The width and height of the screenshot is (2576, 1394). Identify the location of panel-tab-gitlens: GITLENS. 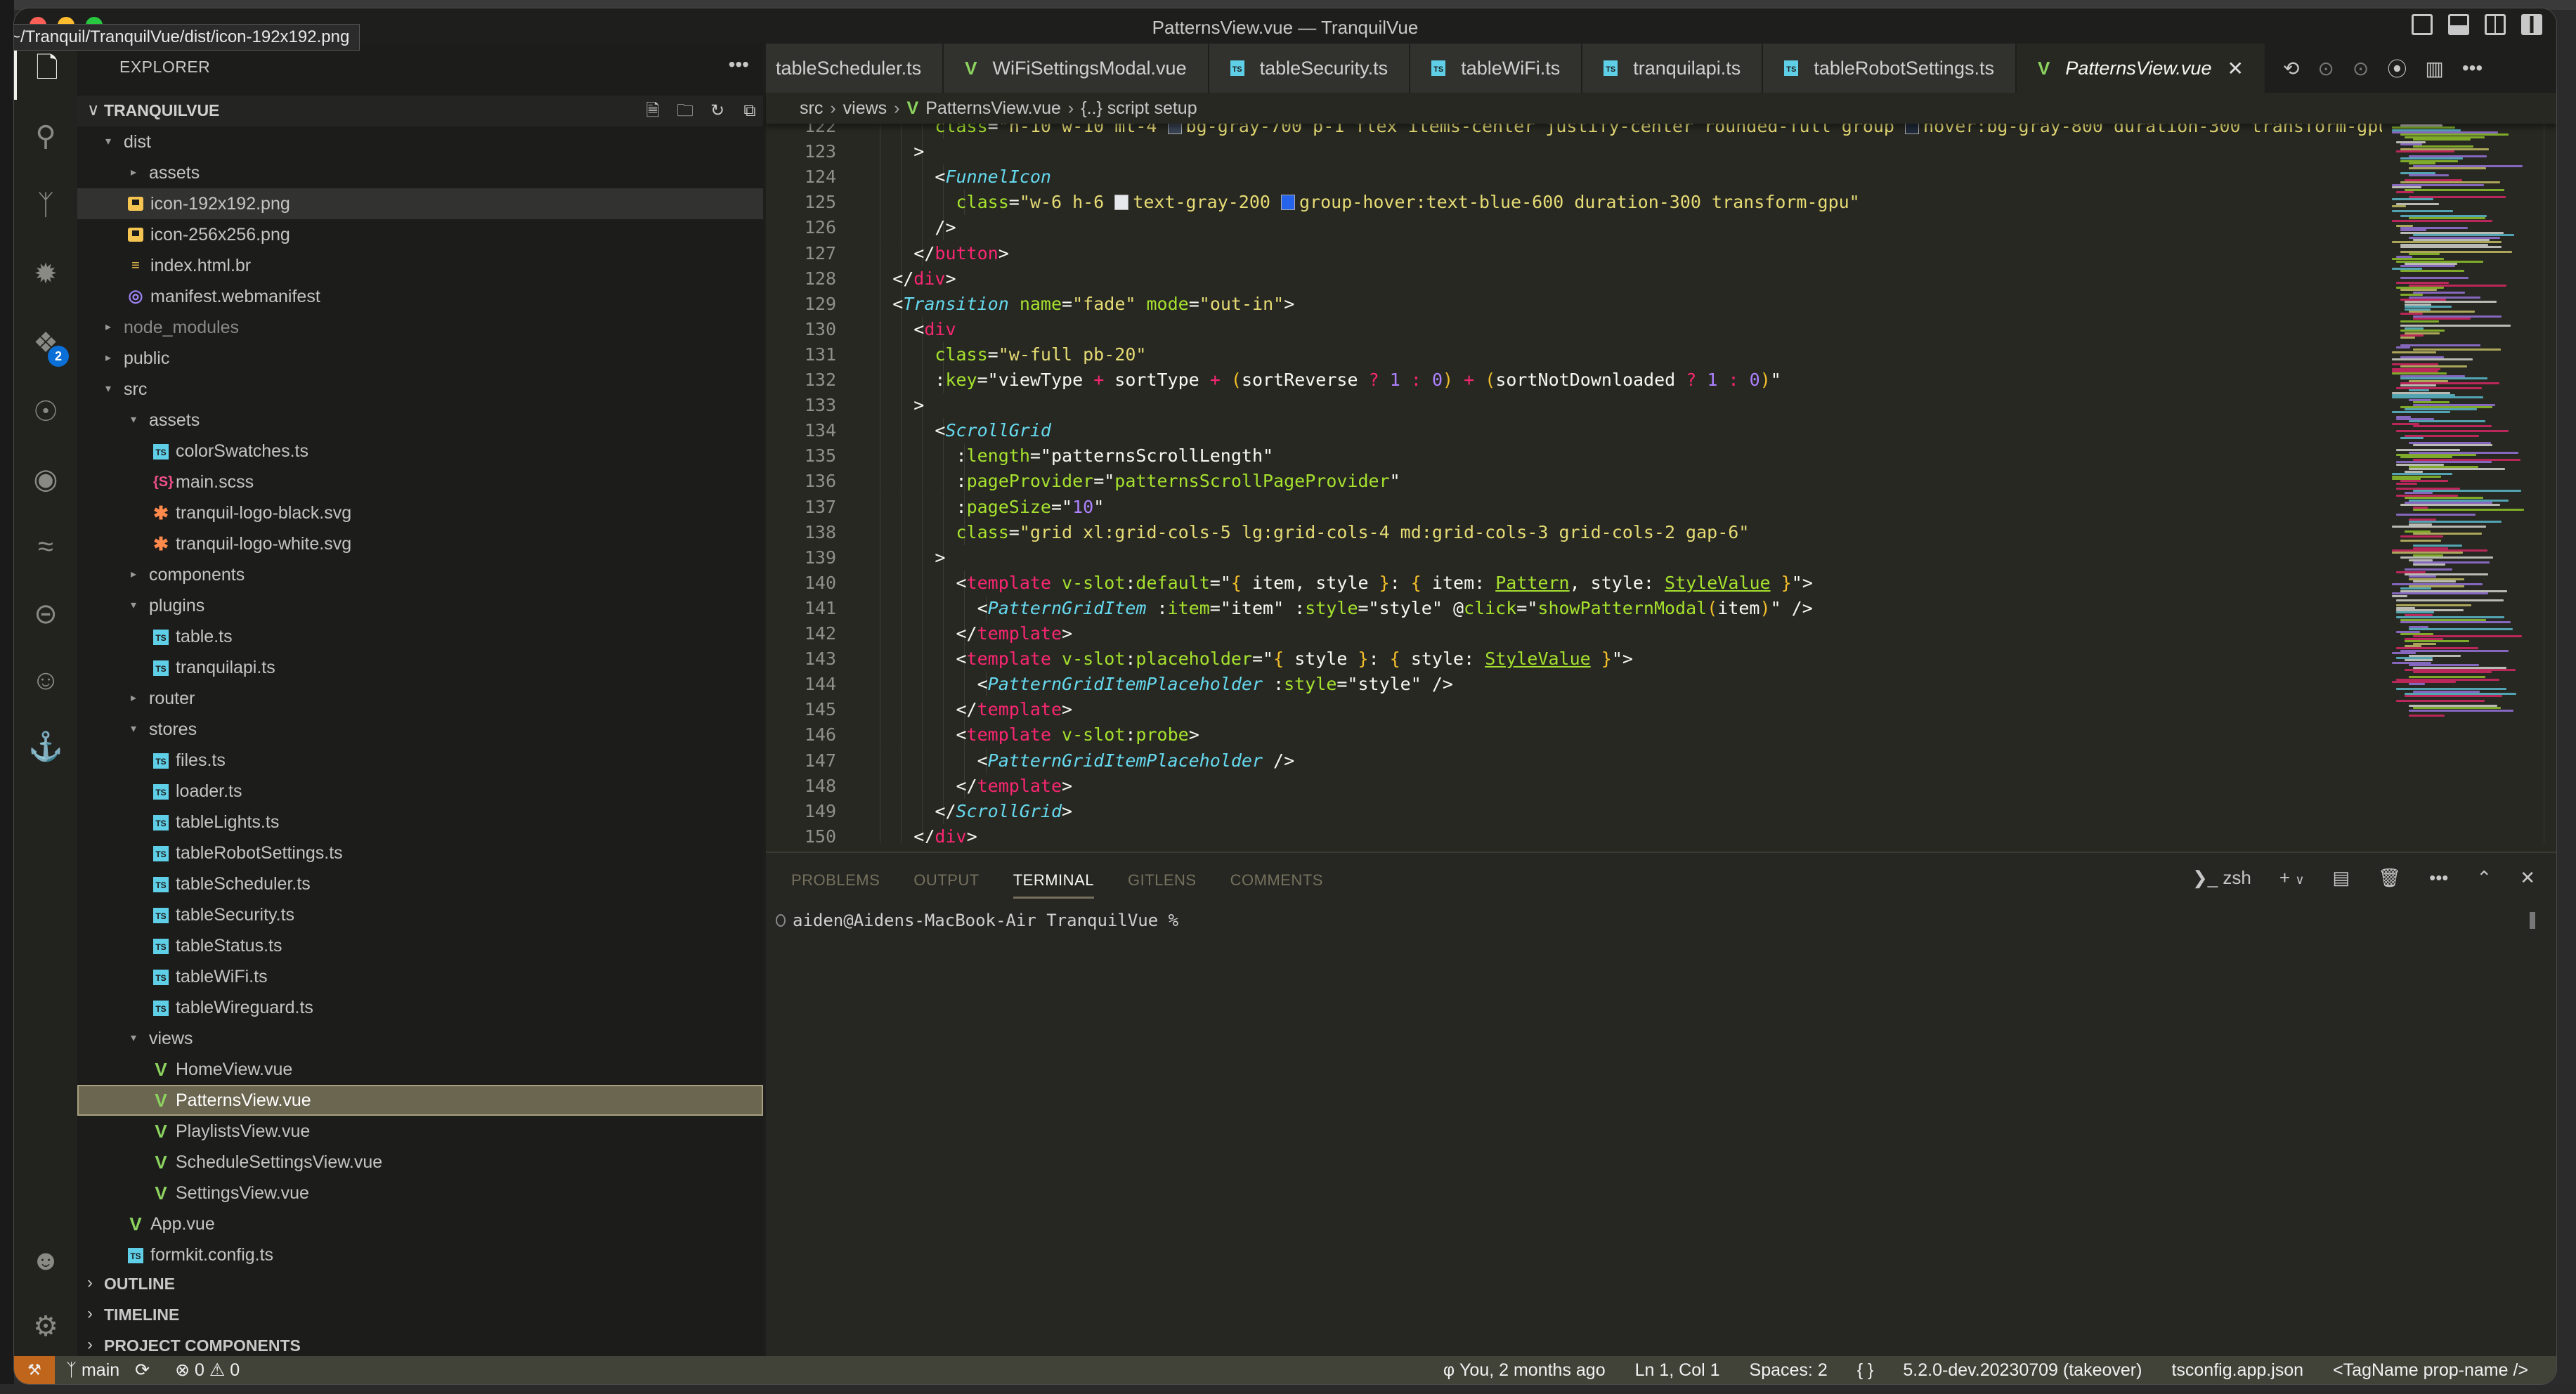
(1162, 885).